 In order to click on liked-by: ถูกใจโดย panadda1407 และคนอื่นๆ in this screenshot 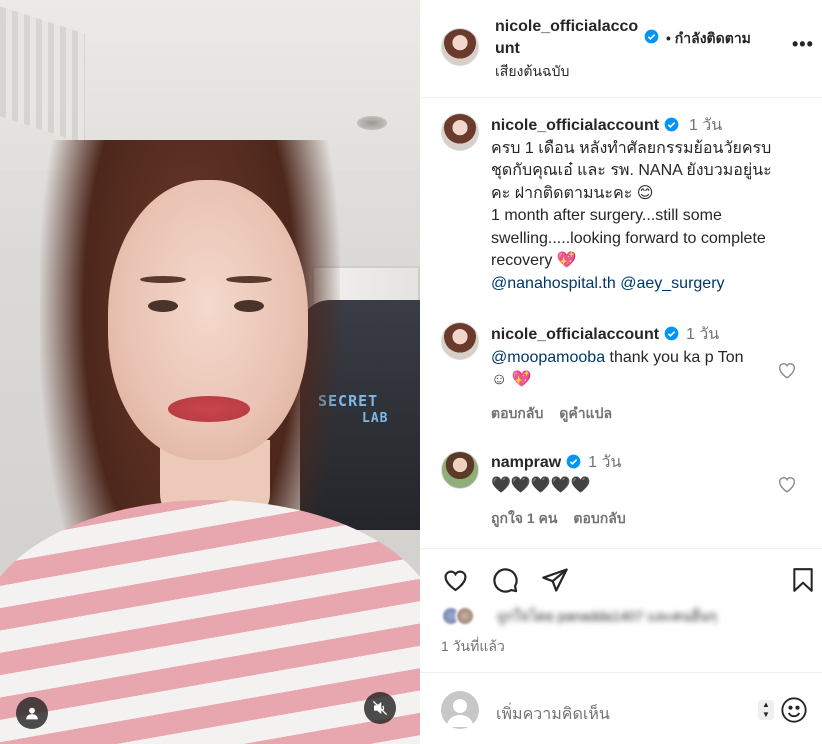, I will do `click(626, 616)`.